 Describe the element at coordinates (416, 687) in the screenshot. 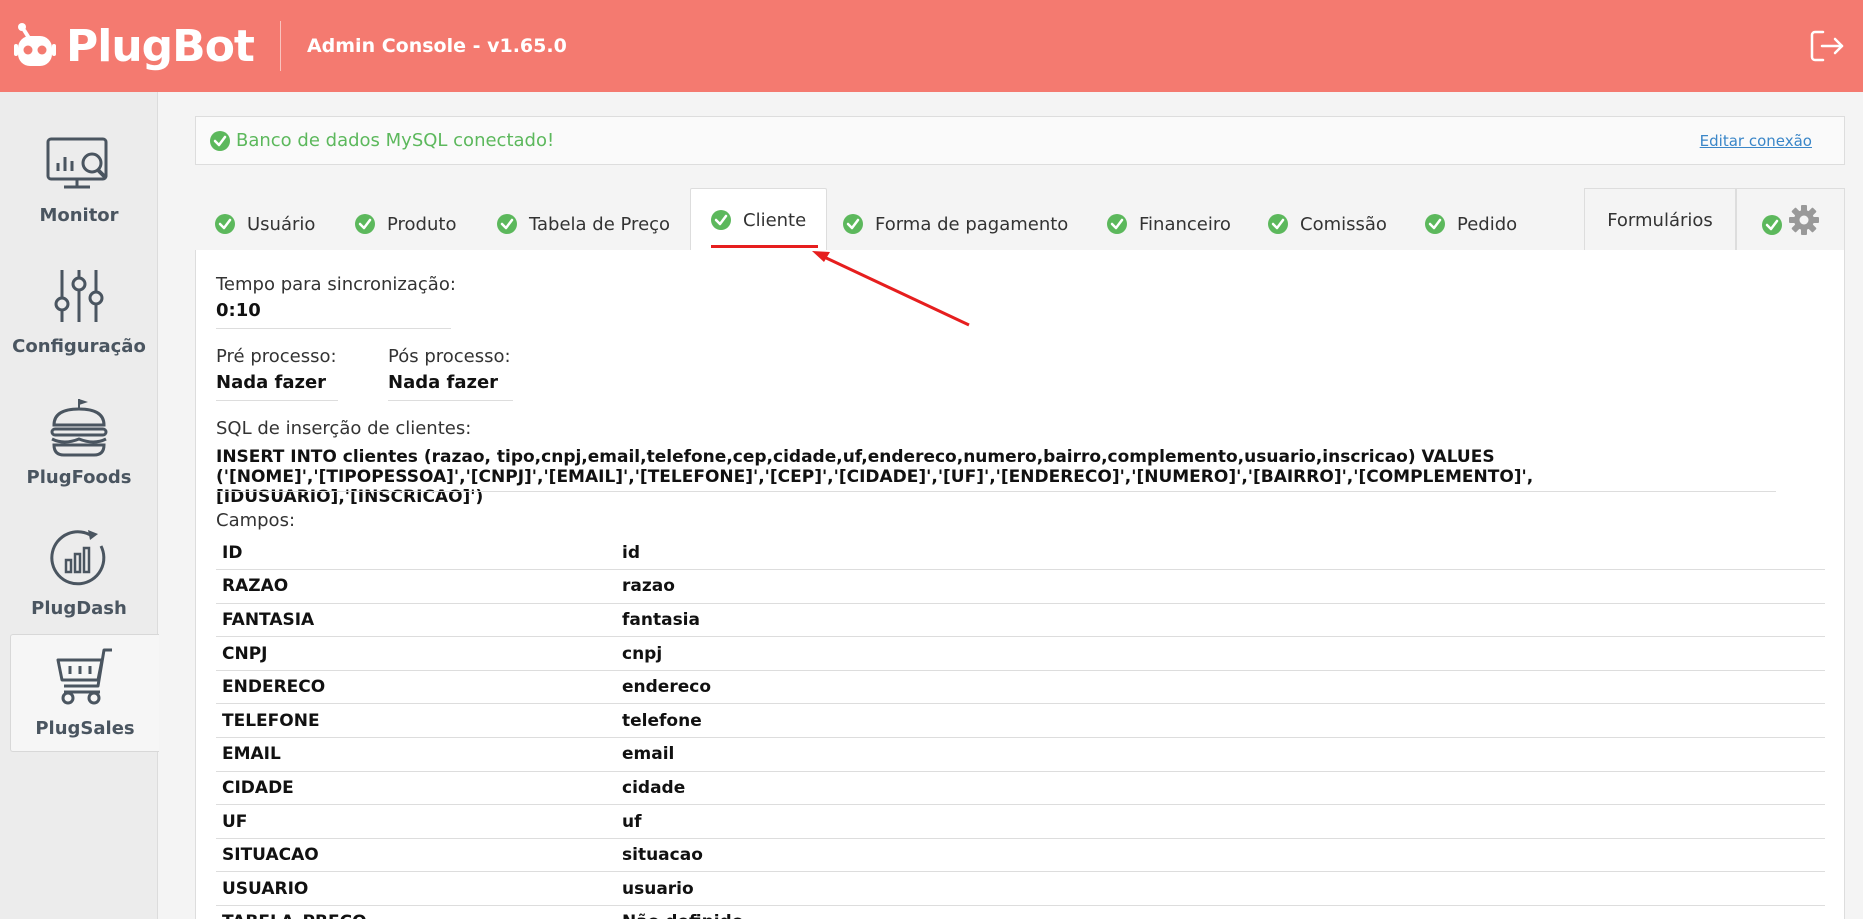

I see `field-name-cell: ENDERECO` at that location.